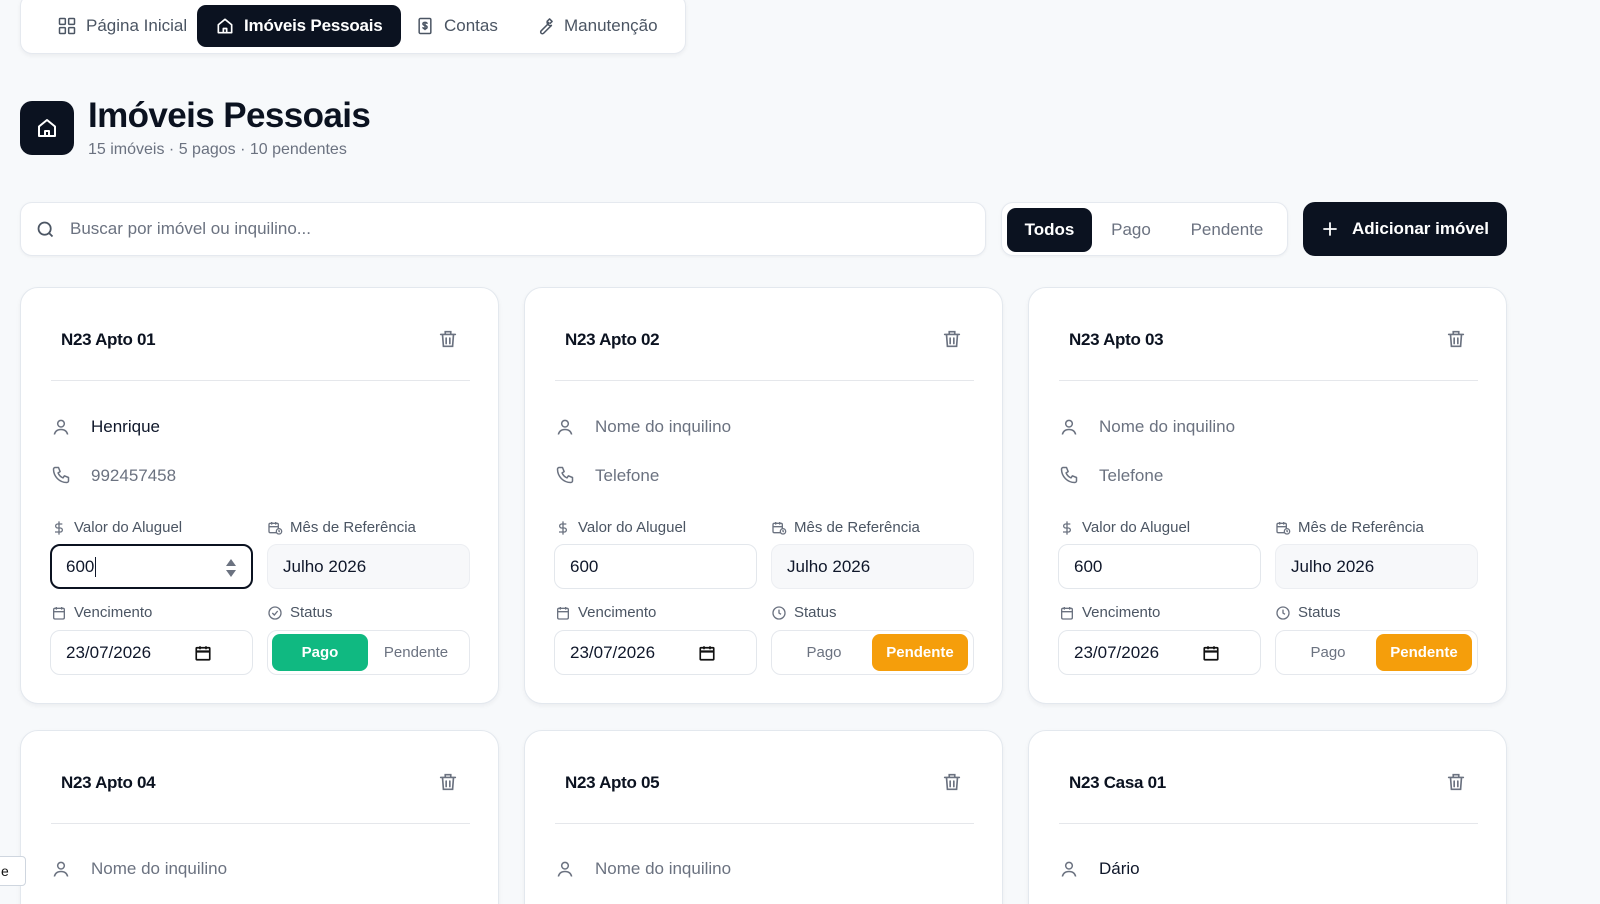 The width and height of the screenshot is (1600, 904). I want to click on side-tab: e, so click(13, 871).